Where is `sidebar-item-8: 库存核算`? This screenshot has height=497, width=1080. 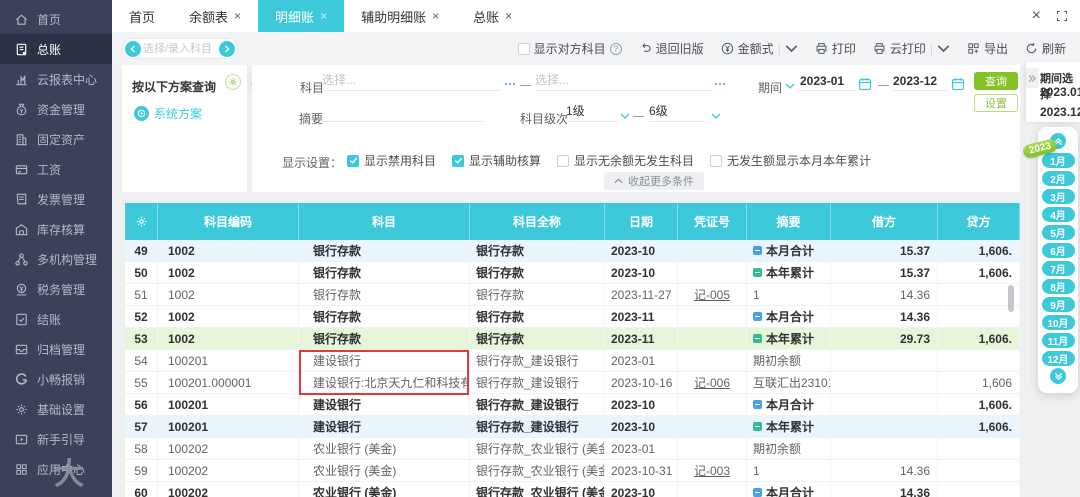 sidebar-item-8: 库存核算 is located at coordinates (56, 229).